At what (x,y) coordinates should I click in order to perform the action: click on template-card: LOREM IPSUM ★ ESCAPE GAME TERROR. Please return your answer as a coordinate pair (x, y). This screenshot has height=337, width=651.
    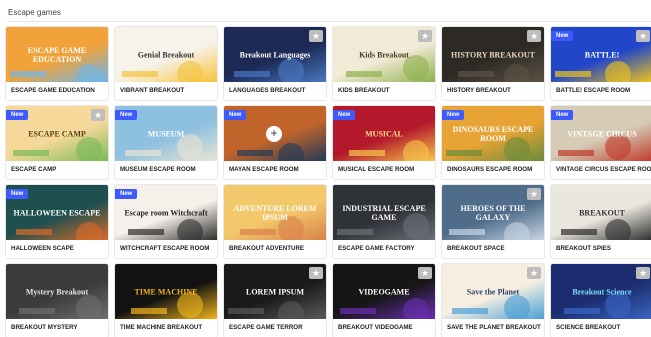
    Looking at the image, I should click on (275, 300).